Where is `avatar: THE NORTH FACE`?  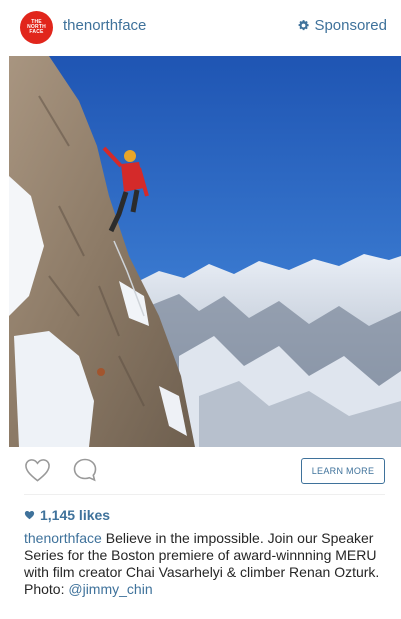
avatar: THE NORTH FACE is located at coordinates (36, 27).